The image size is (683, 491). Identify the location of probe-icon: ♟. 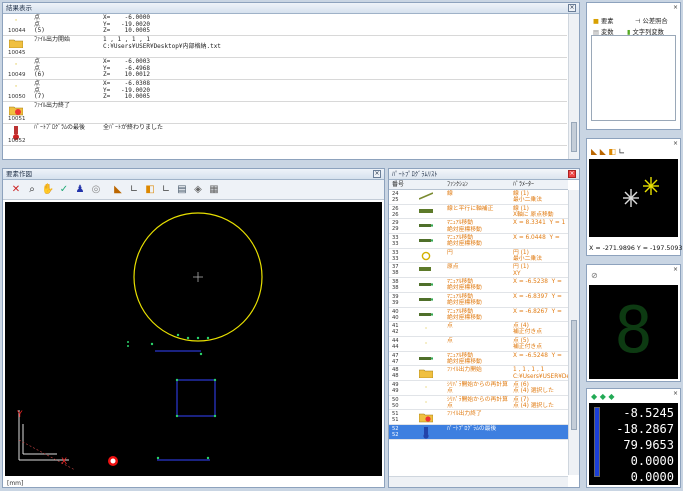
(80, 190).